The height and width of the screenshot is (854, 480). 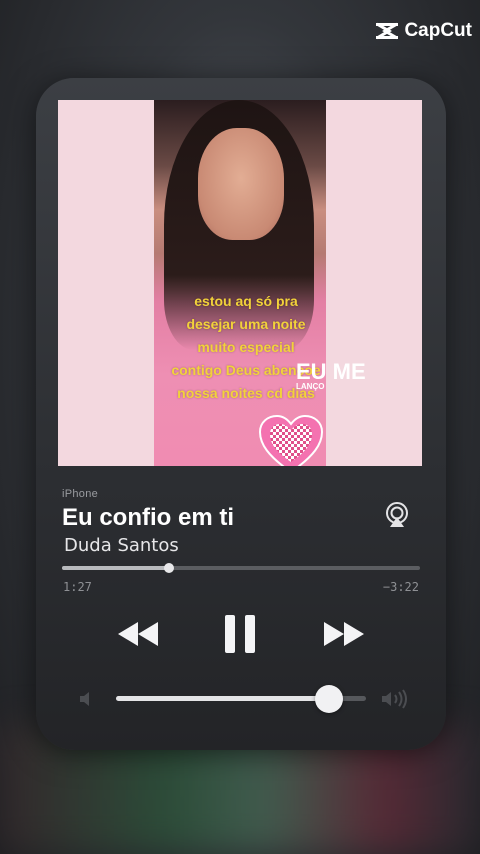 I want to click on overlay-line: nossa noites cd dias, so click(x=246, y=393).